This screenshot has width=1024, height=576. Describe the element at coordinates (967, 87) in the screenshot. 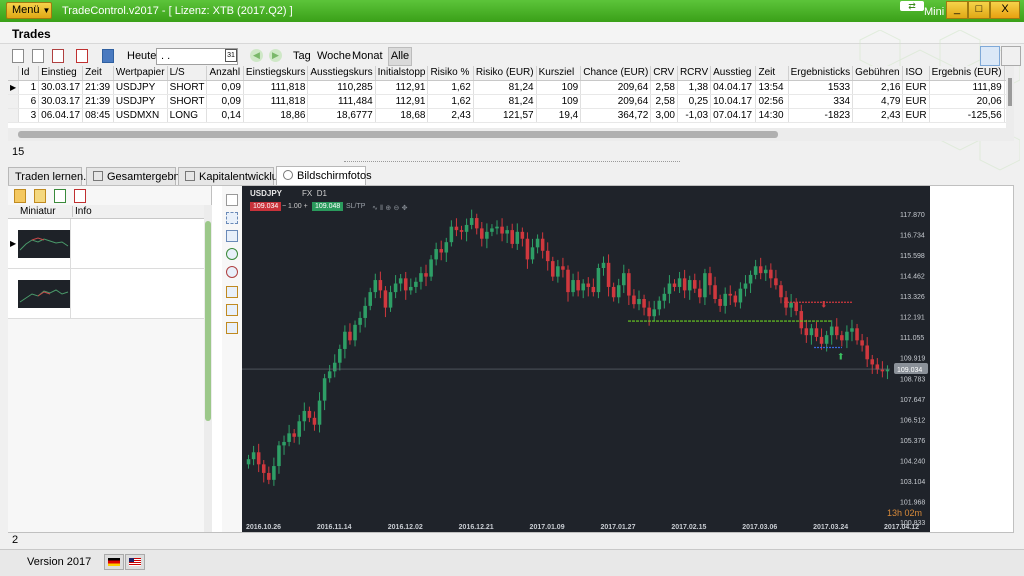

I see `table-cell: 111,89` at that location.